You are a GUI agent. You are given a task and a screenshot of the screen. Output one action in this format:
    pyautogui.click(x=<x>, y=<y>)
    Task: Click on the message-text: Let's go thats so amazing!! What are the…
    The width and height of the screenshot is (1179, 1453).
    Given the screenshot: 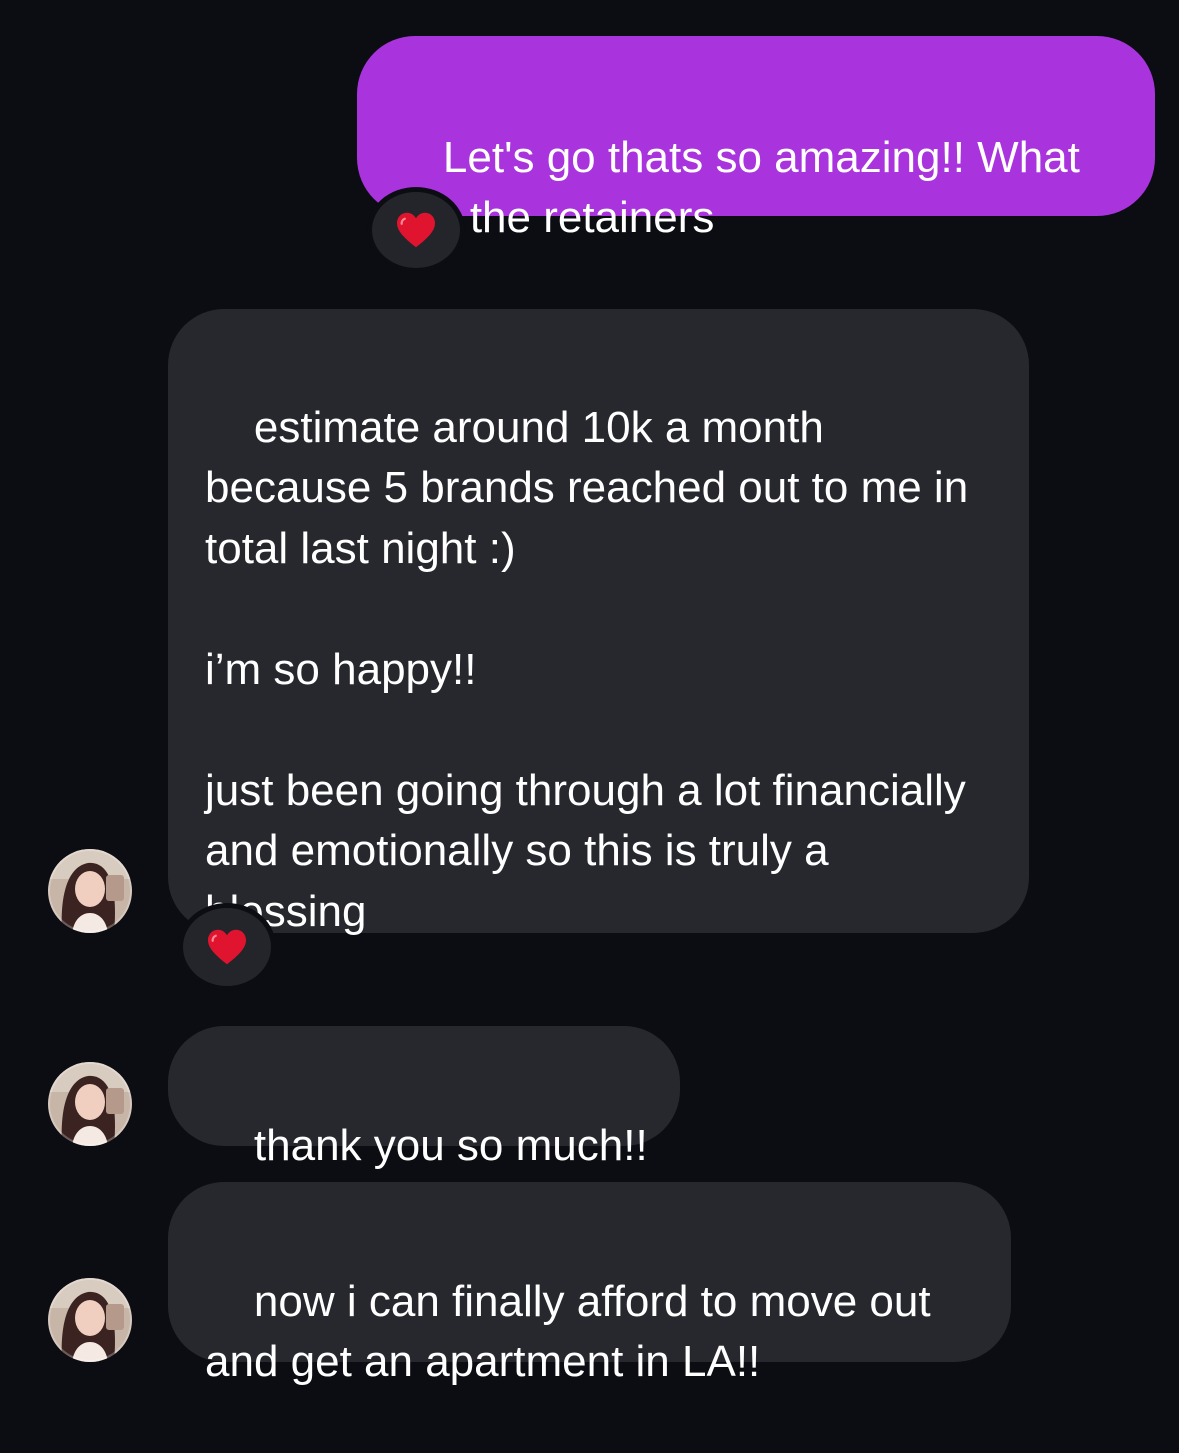 What is the action you would take?
    pyautogui.click(x=743, y=187)
    